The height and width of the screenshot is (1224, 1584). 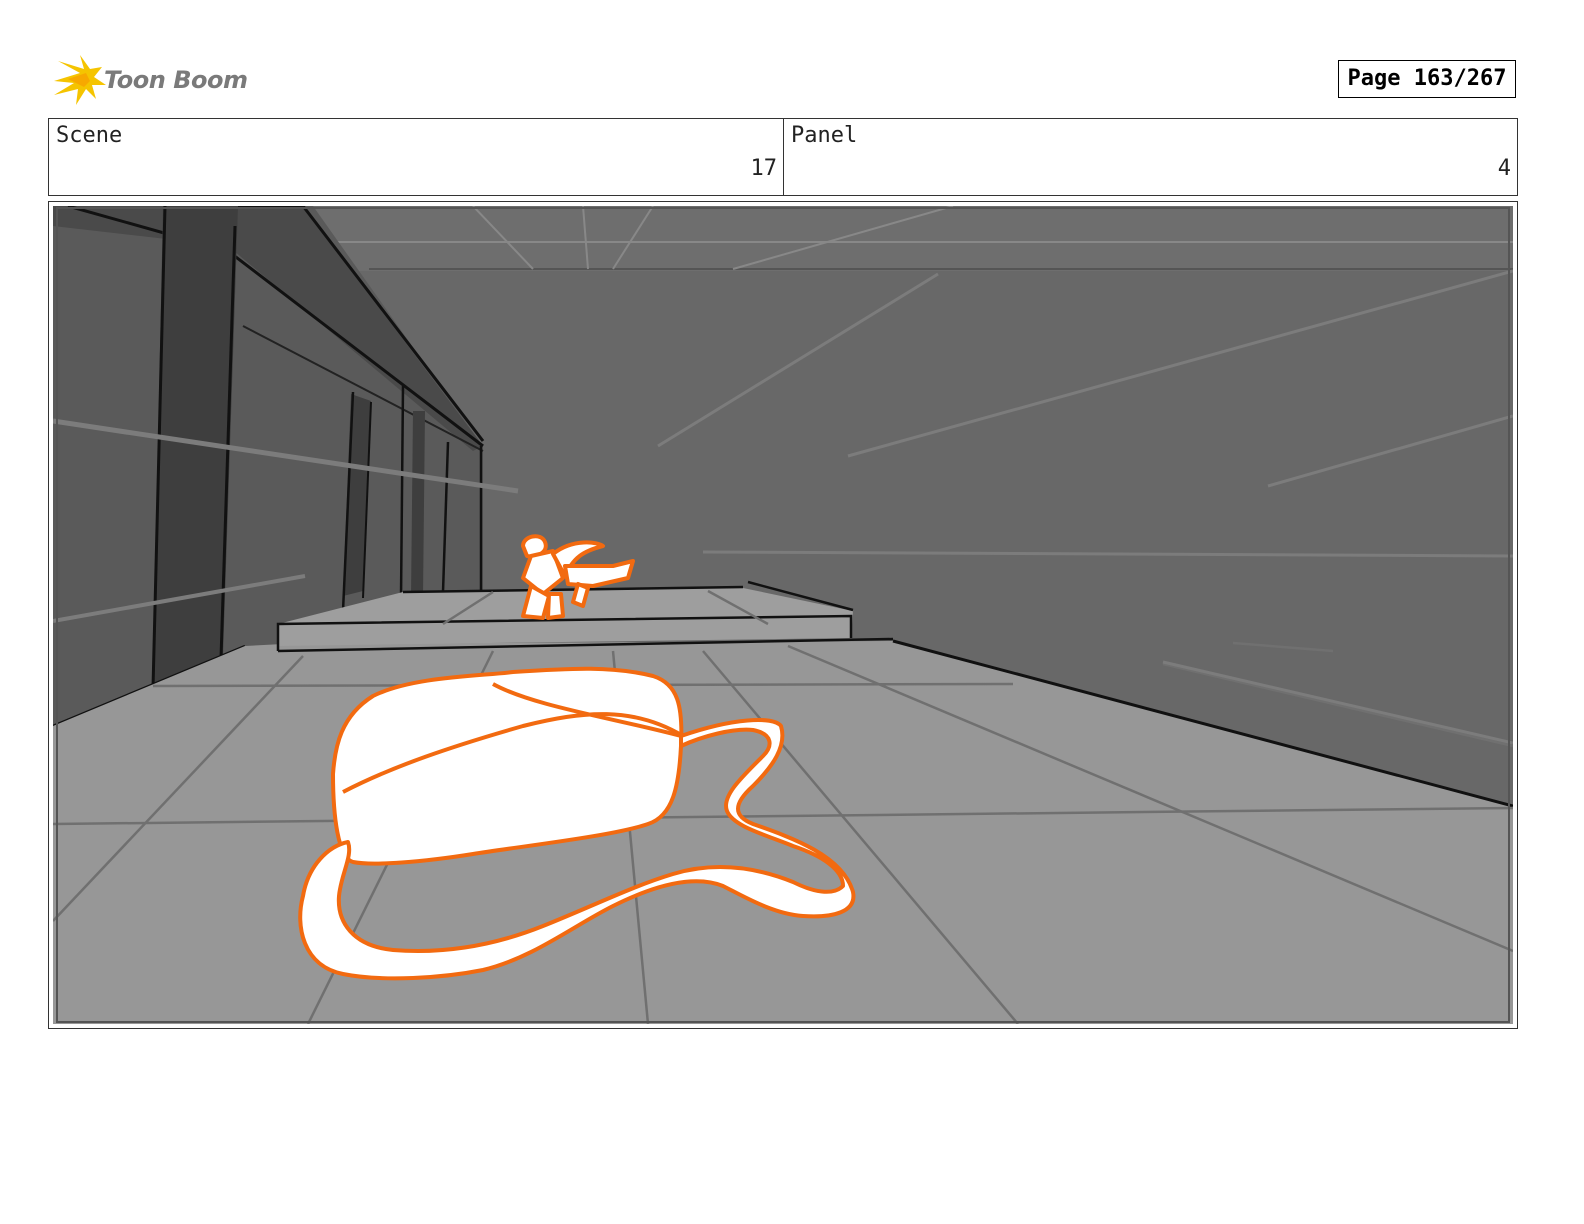 What do you see at coordinates (1150, 157) in the screenshot?
I see `panel-cell: Panel 4` at bounding box center [1150, 157].